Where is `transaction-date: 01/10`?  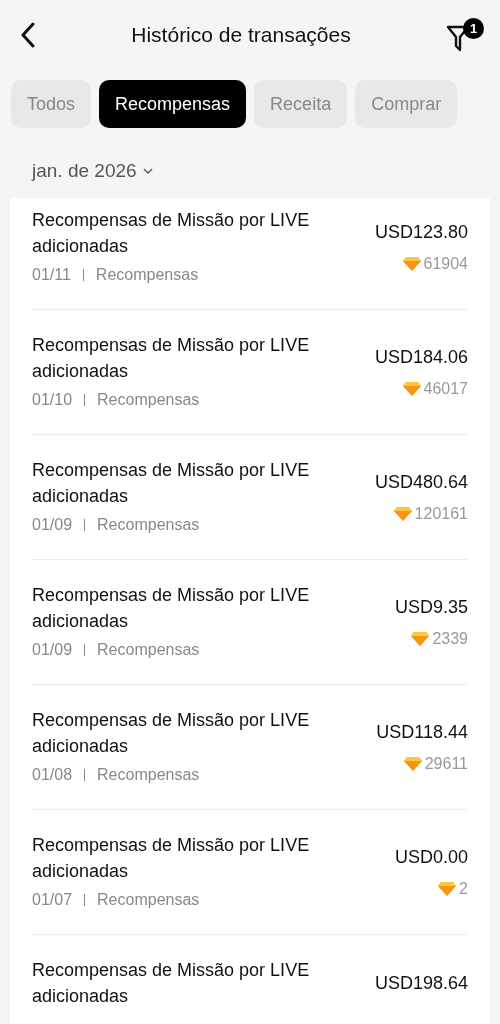
transaction-date: 01/10 is located at coordinates (52, 400).